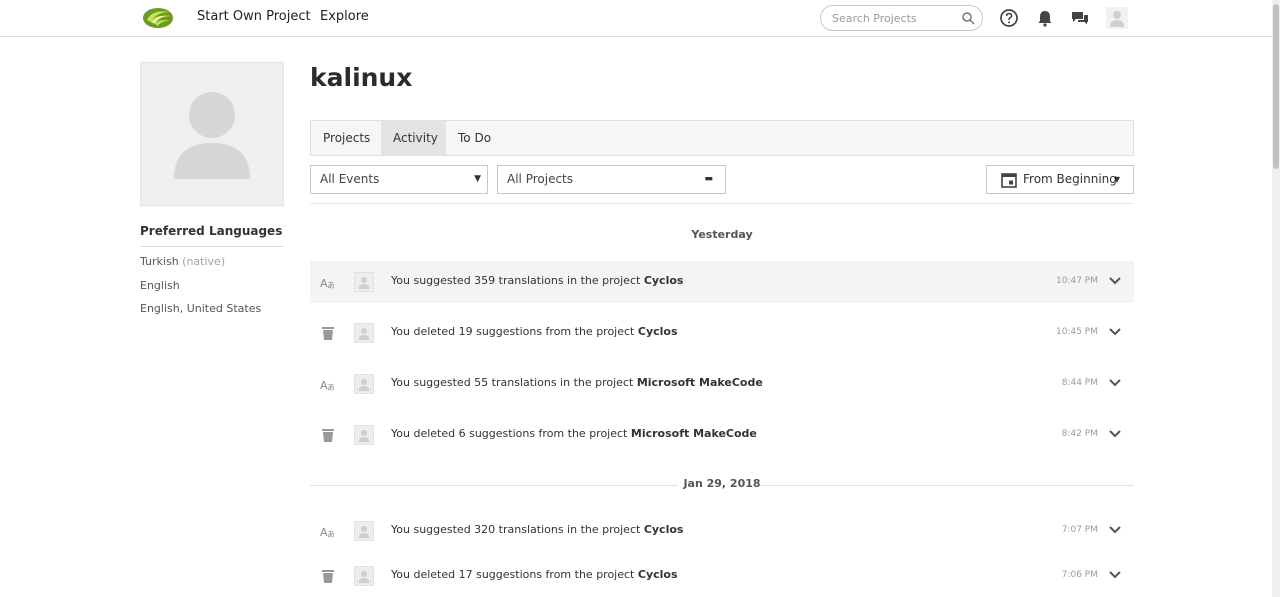  Describe the element at coordinates (158, 18) in the screenshot. I see `crowdin-logo-icon` at that location.